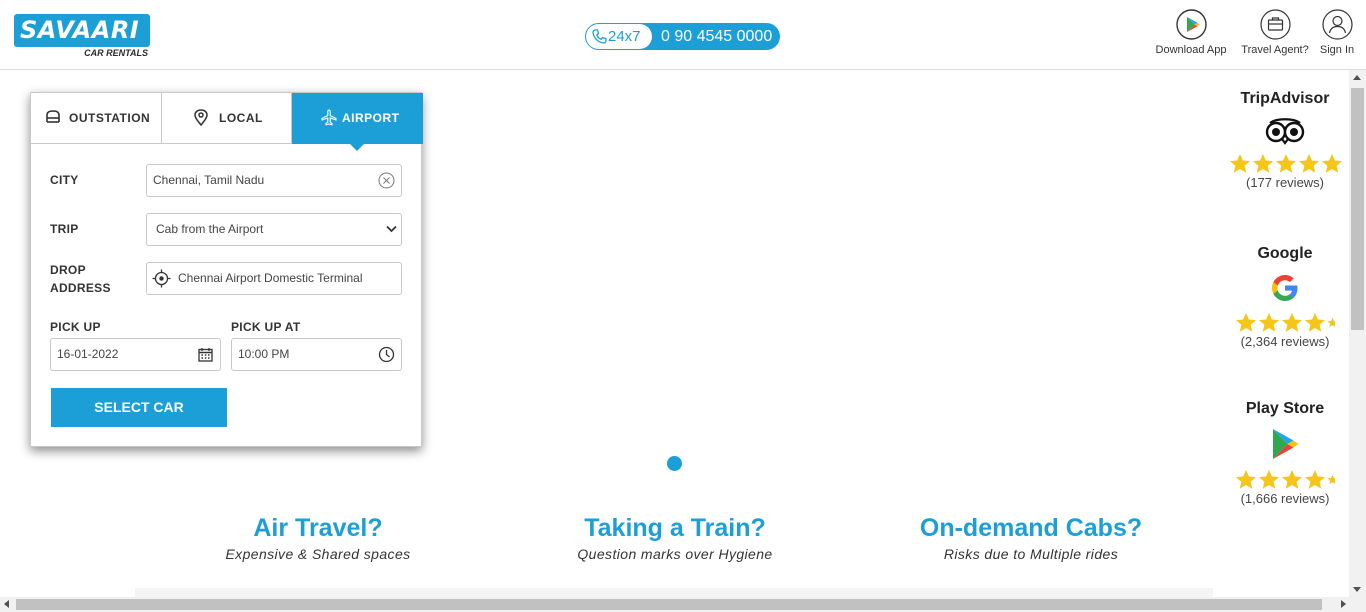  I want to click on logo-text: SAVAARI, so click(80, 30).